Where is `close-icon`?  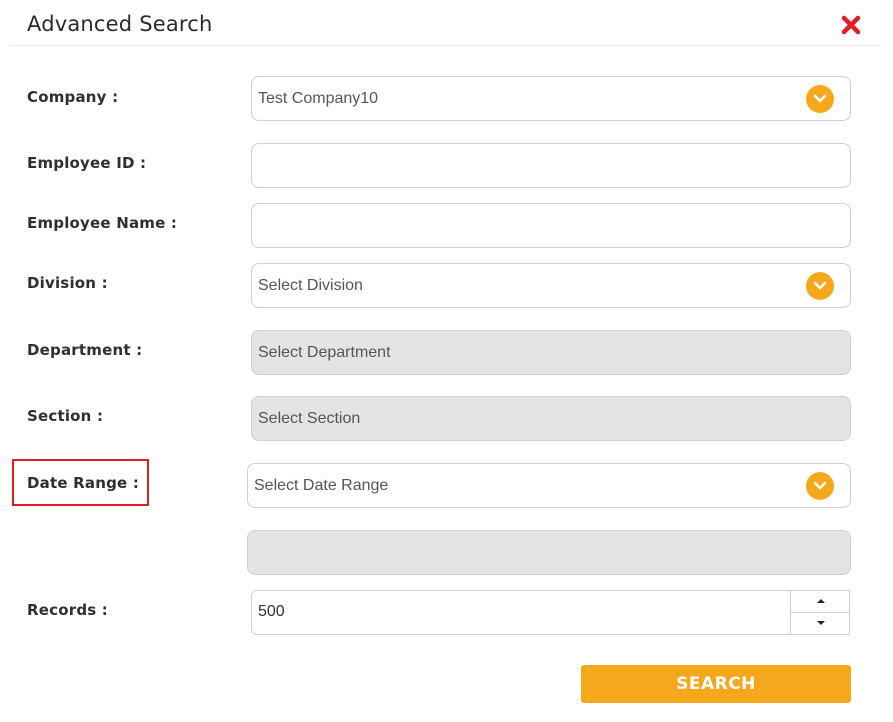
close-icon is located at coordinates (851, 25).